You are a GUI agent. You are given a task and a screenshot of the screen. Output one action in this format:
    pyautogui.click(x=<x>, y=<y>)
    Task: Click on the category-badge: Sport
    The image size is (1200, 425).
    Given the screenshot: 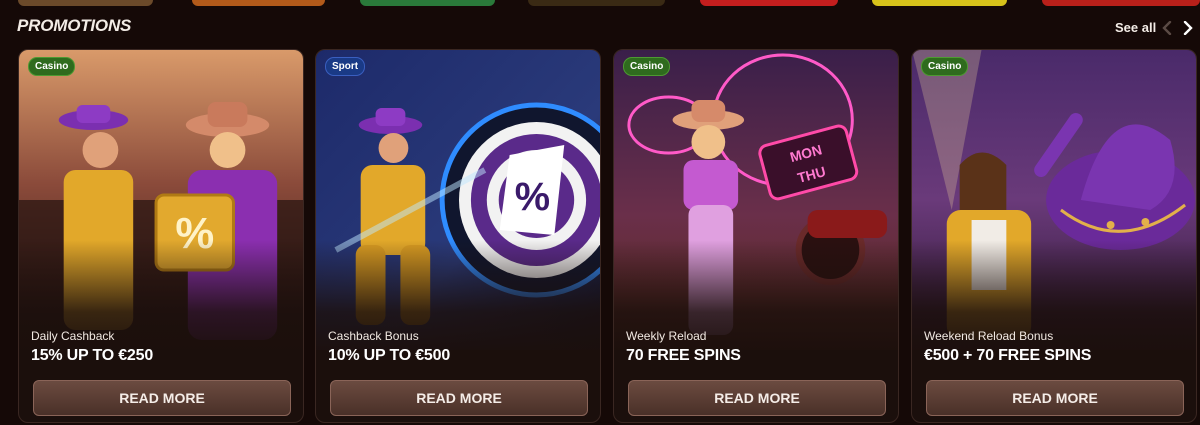 What is the action you would take?
    pyautogui.click(x=345, y=66)
    